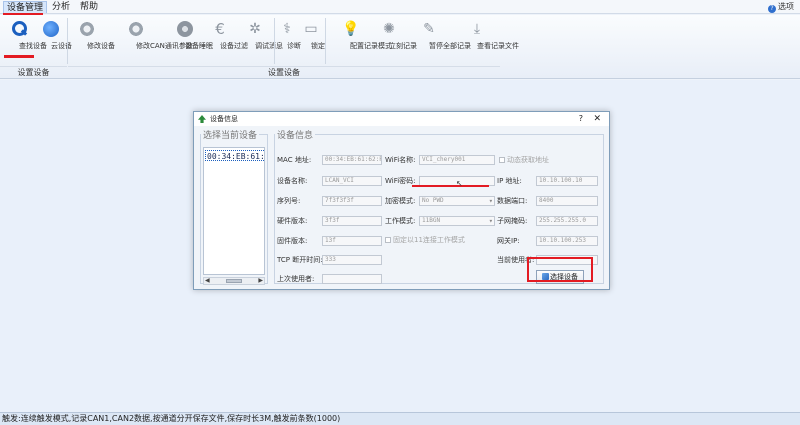  I want to click on wifi-name-highlight-underline, so click(450, 186).